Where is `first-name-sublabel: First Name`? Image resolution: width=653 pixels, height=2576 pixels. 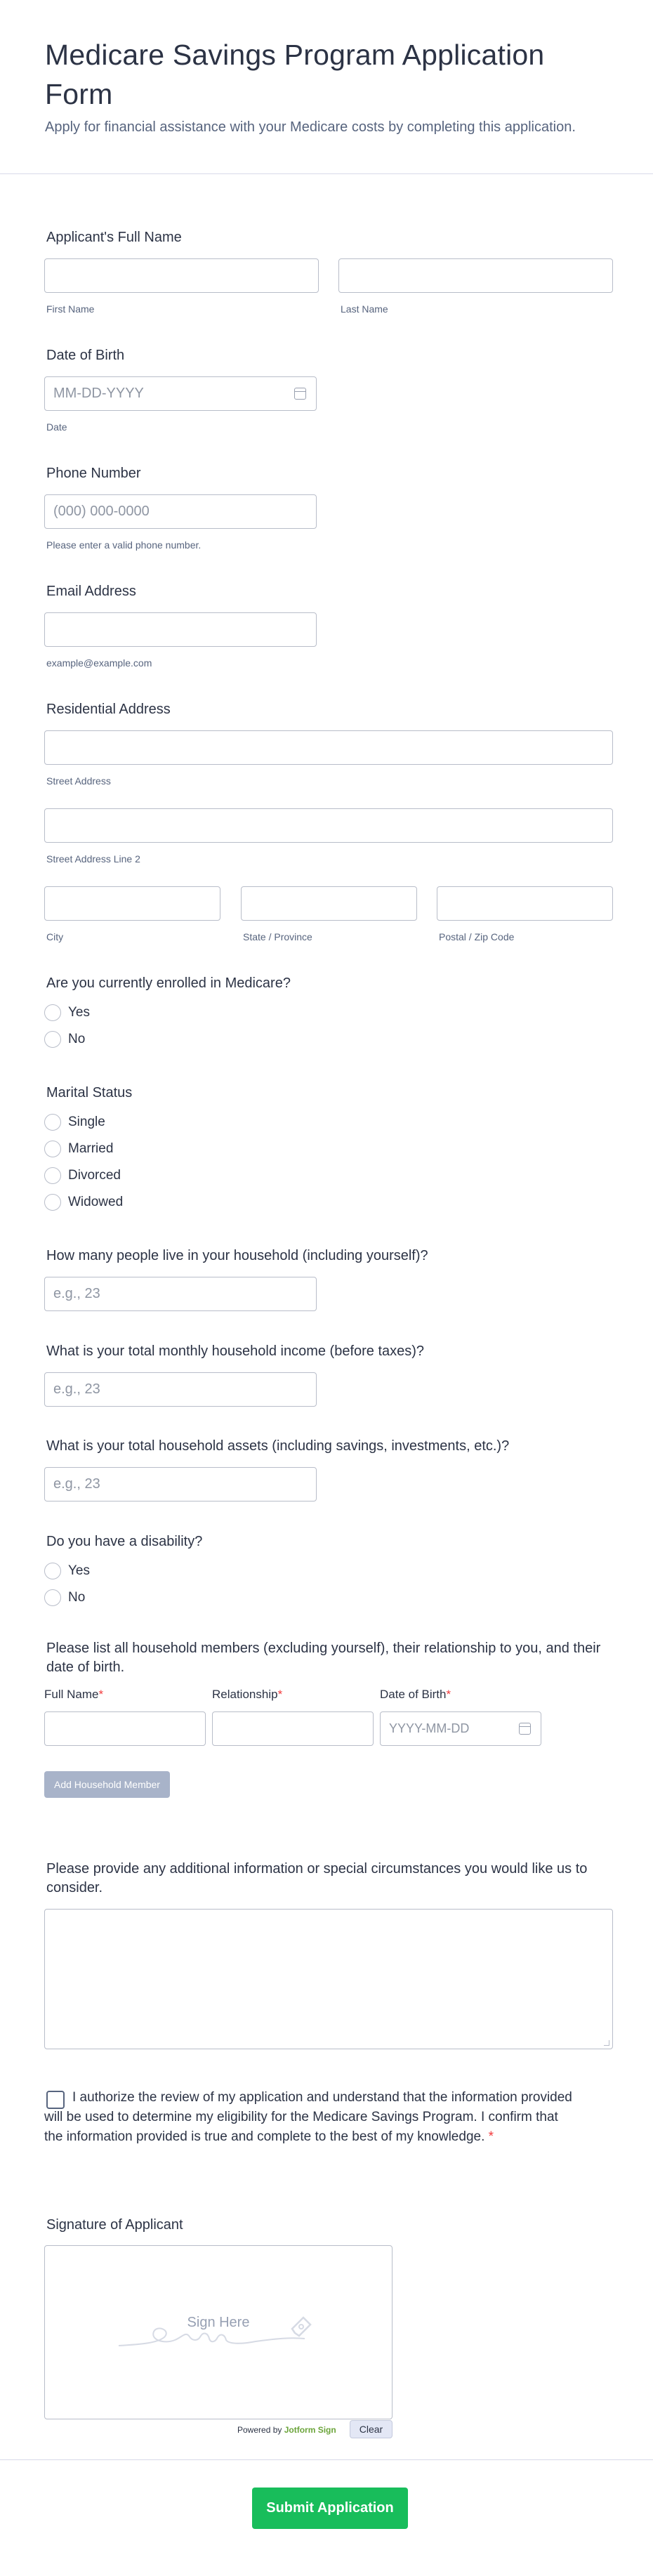
first-name-sublabel: First Name is located at coordinates (70, 309).